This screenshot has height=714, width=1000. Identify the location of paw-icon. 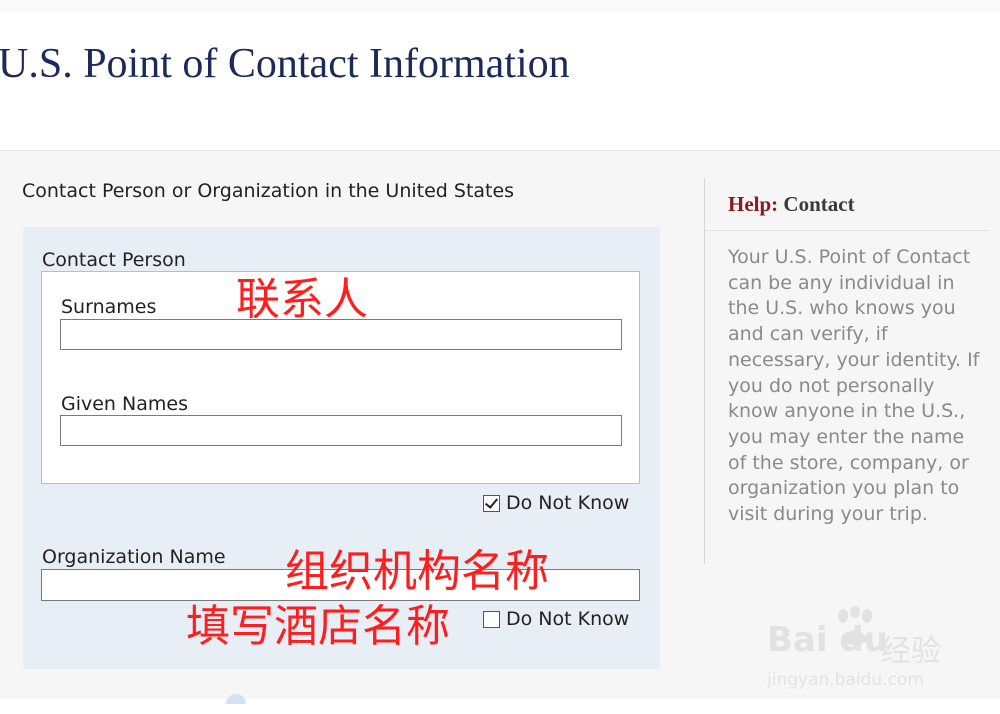
(855, 625).